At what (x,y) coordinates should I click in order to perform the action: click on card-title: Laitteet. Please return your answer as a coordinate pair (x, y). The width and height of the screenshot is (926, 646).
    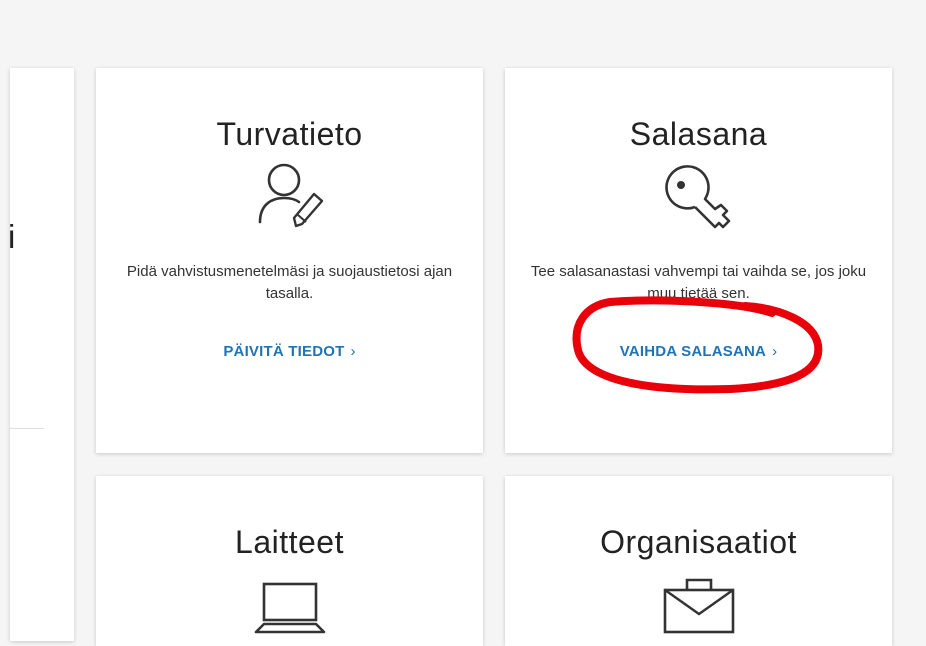
    Looking at the image, I should click on (289, 542).